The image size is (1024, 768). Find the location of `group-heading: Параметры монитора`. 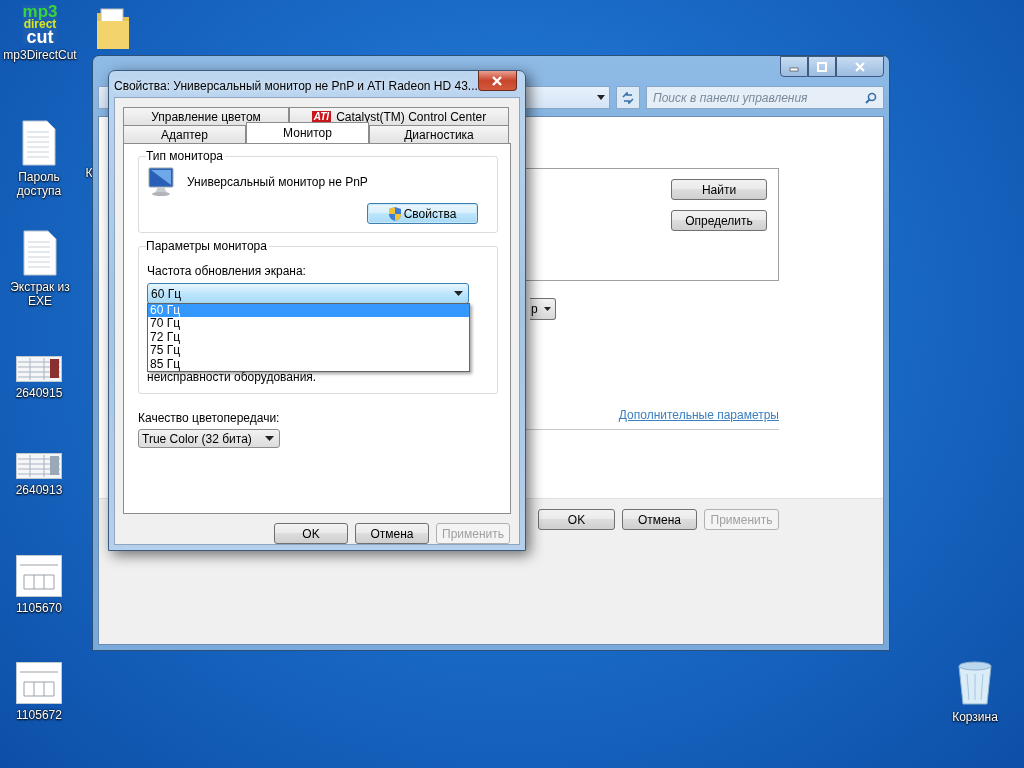

group-heading: Параметры монитора is located at coordinates (207, 246).